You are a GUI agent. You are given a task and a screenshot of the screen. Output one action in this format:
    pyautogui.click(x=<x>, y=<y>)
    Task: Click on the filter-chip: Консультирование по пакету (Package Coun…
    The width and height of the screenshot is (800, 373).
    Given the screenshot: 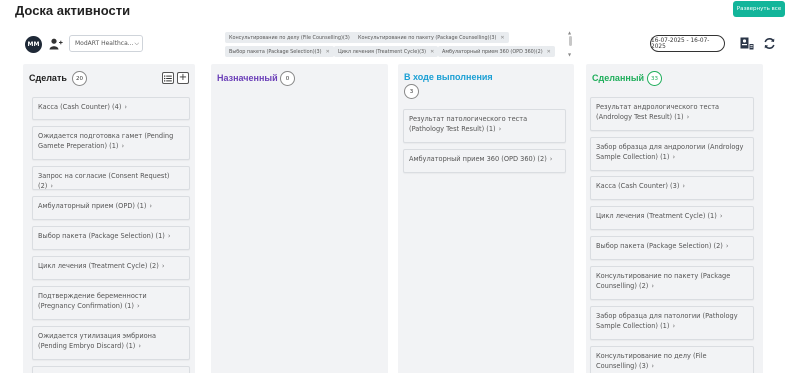 What is the action you would take?
    pyautogui.click(x=431, y=37)
    